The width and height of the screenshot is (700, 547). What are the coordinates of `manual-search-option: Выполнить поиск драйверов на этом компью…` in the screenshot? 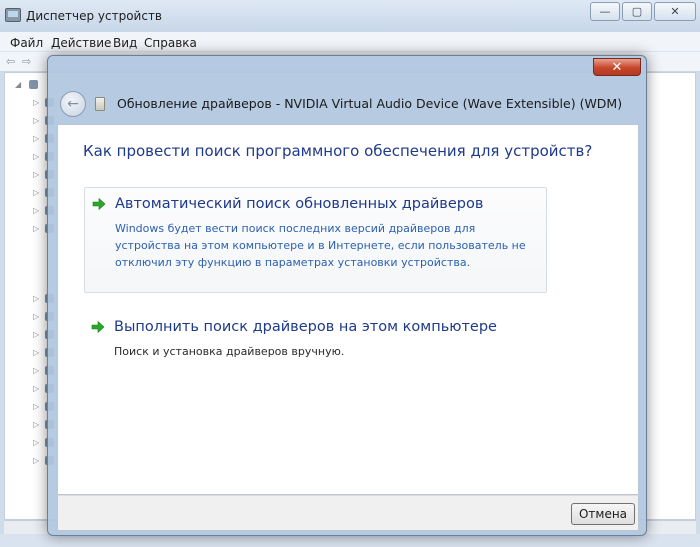 It's located at (315, 336).